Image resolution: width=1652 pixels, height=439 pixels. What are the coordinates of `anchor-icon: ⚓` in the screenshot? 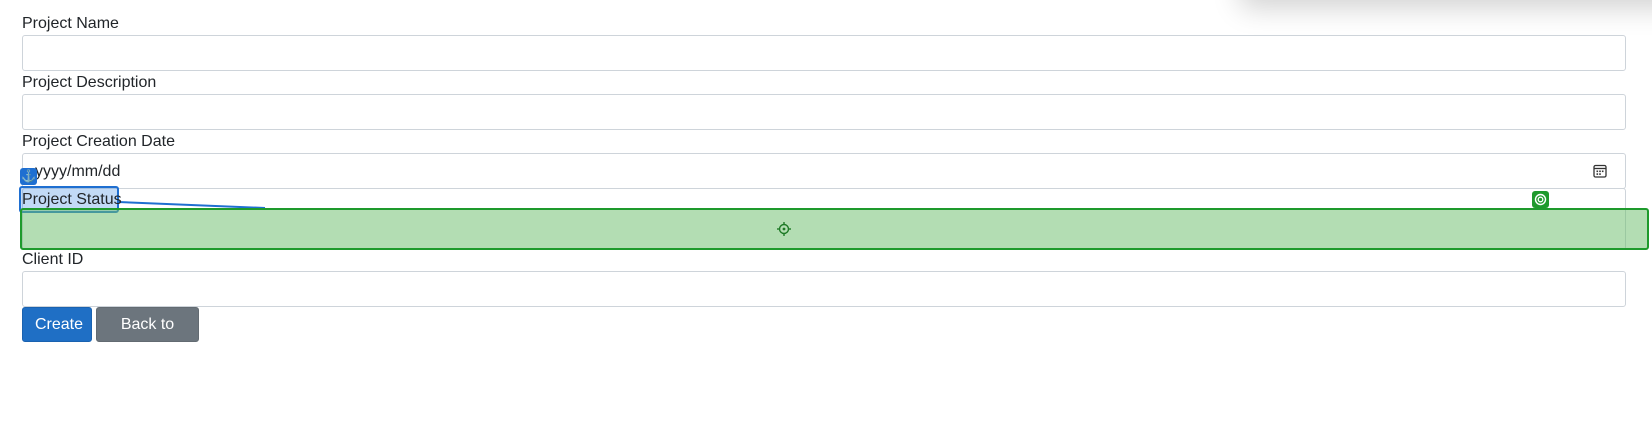 It's located at (28, 176).